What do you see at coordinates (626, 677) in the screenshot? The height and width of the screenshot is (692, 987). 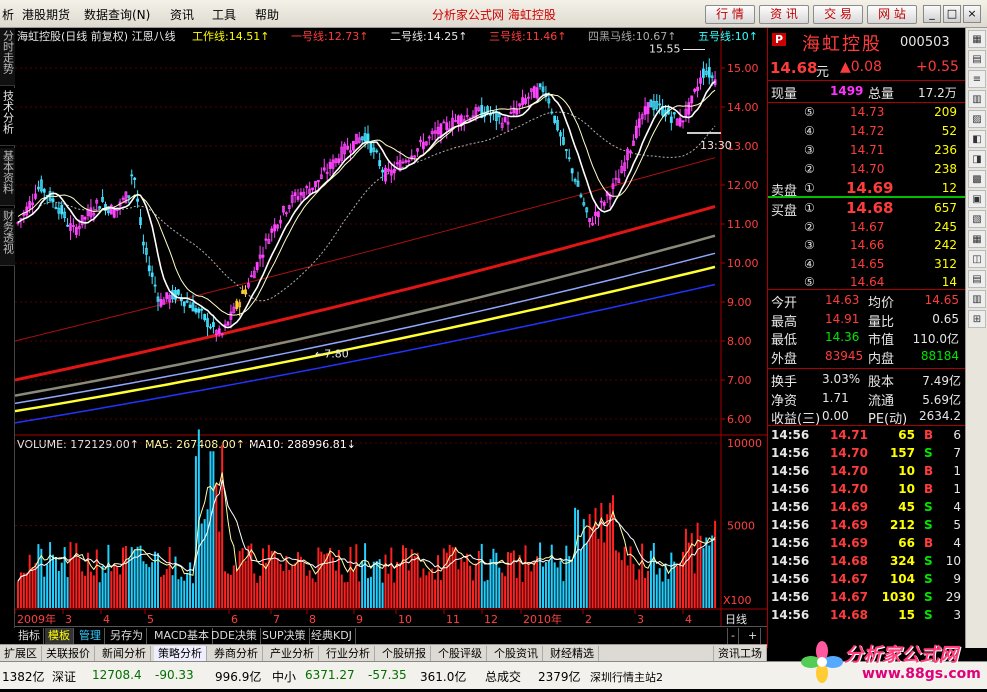 I see `station-name: 深圳行情主站2` at bounding box center [626, 677].